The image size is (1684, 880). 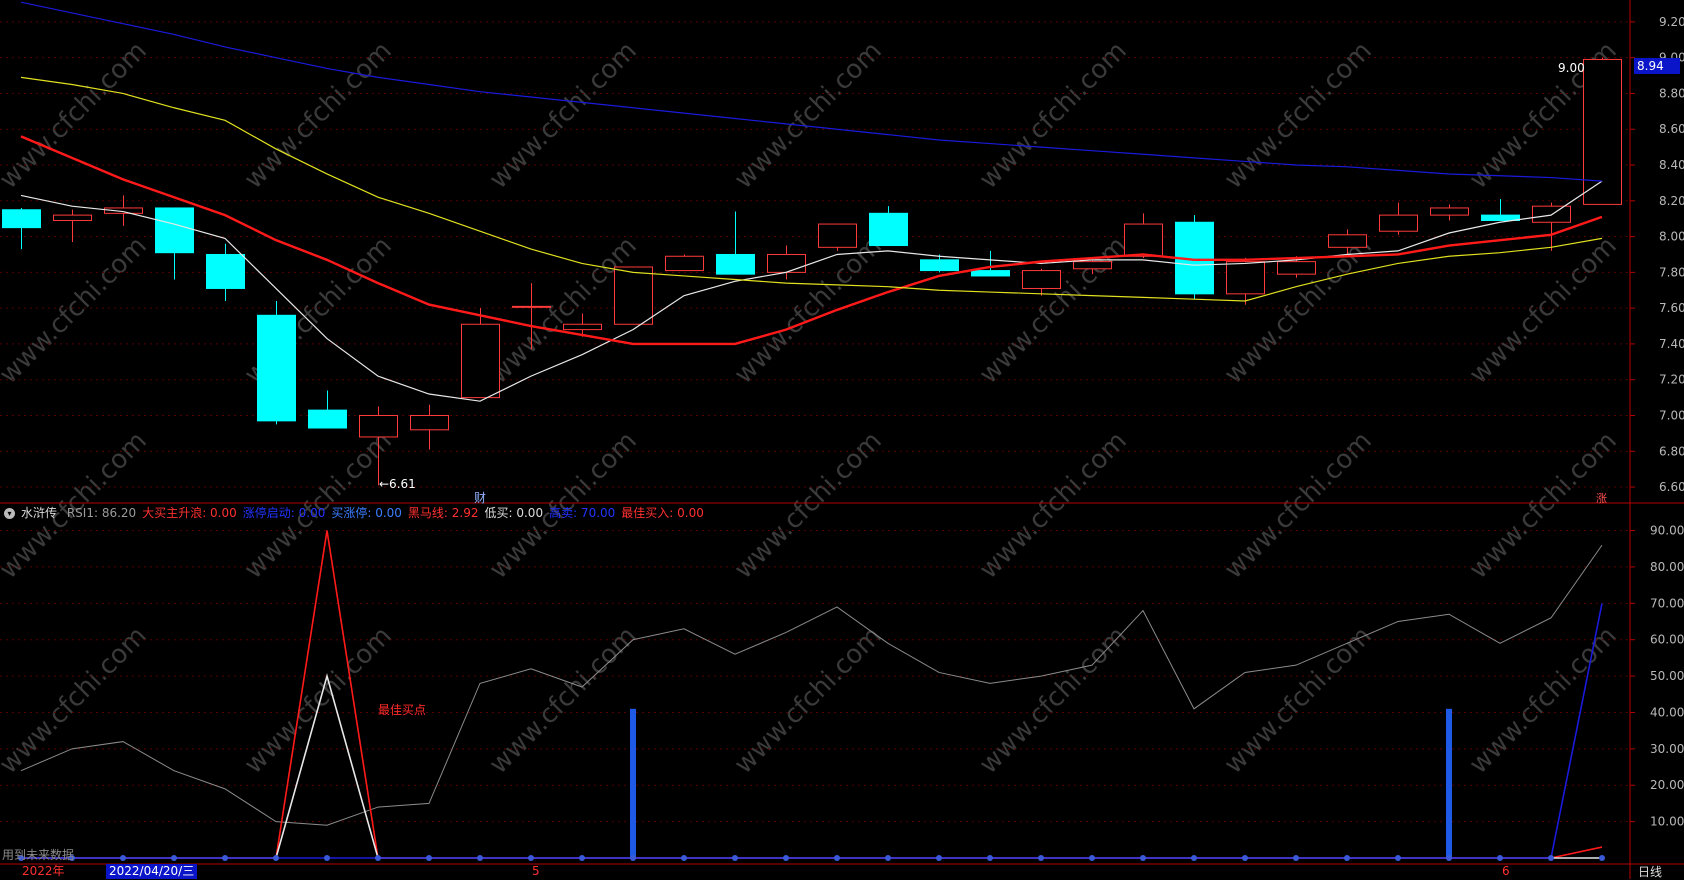 What do you see at coordinates (1667, 676) in the screenshot?
I see `indicator-tick-label: 50.00` at bounding box center [1667, 676].